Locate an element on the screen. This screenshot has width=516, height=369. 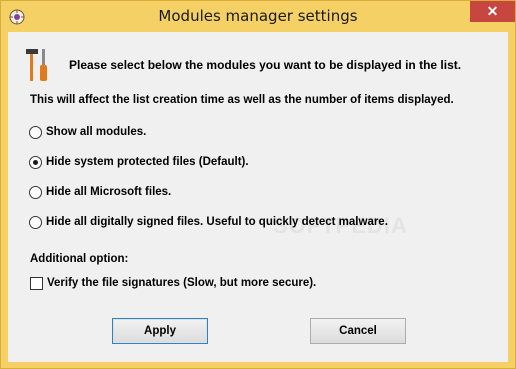
close-button: ✕ is located at coordinates (492, 11).